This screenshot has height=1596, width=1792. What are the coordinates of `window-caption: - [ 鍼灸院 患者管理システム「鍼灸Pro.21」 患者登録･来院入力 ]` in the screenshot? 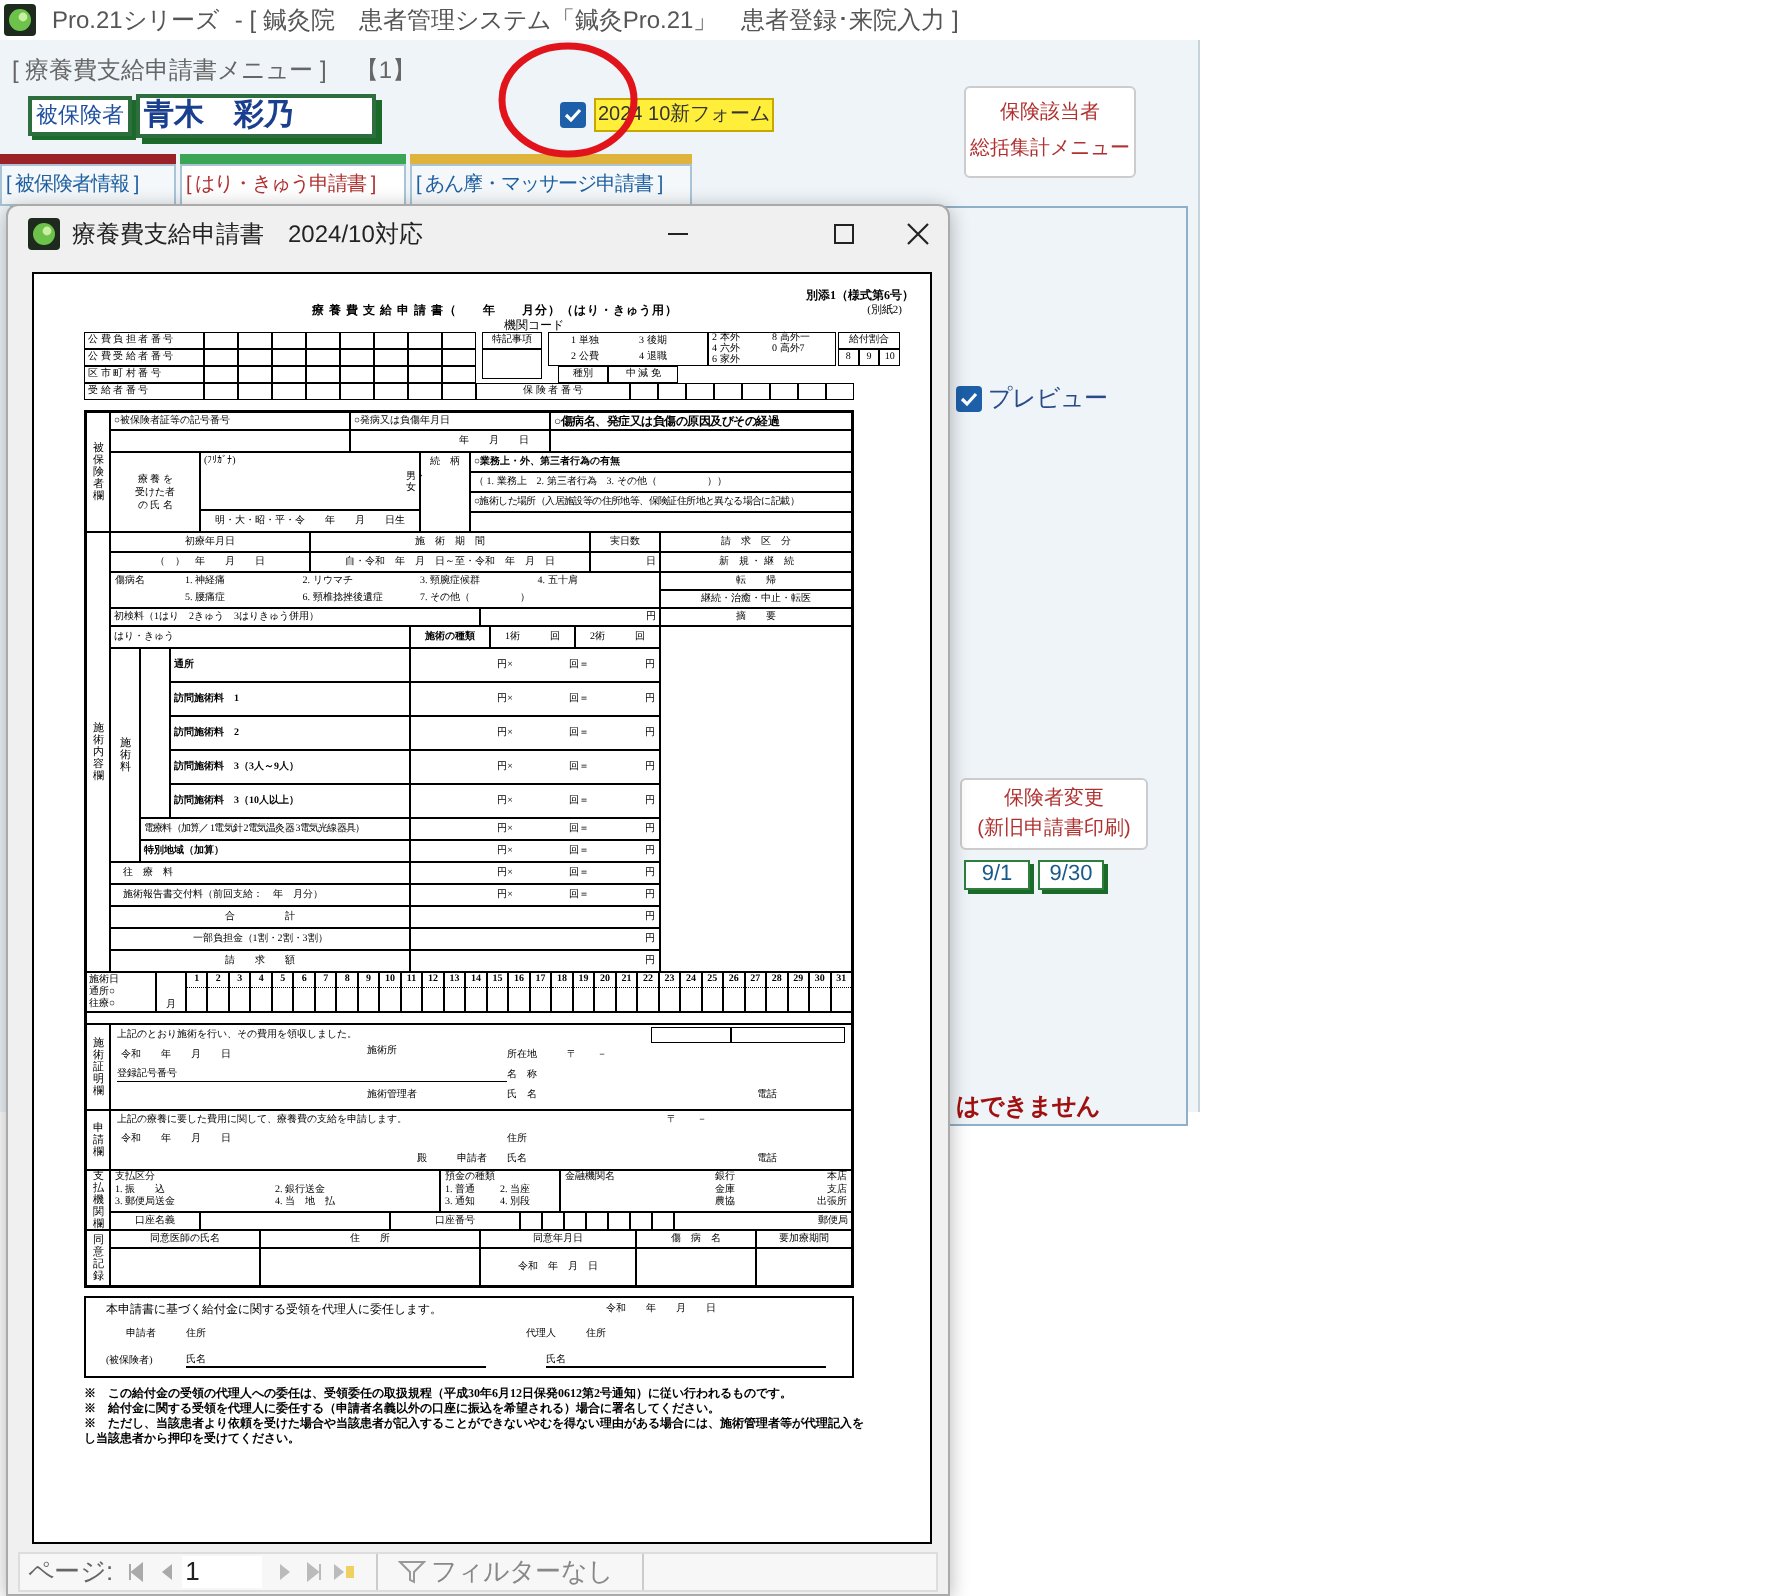 It's located at (596, 21).